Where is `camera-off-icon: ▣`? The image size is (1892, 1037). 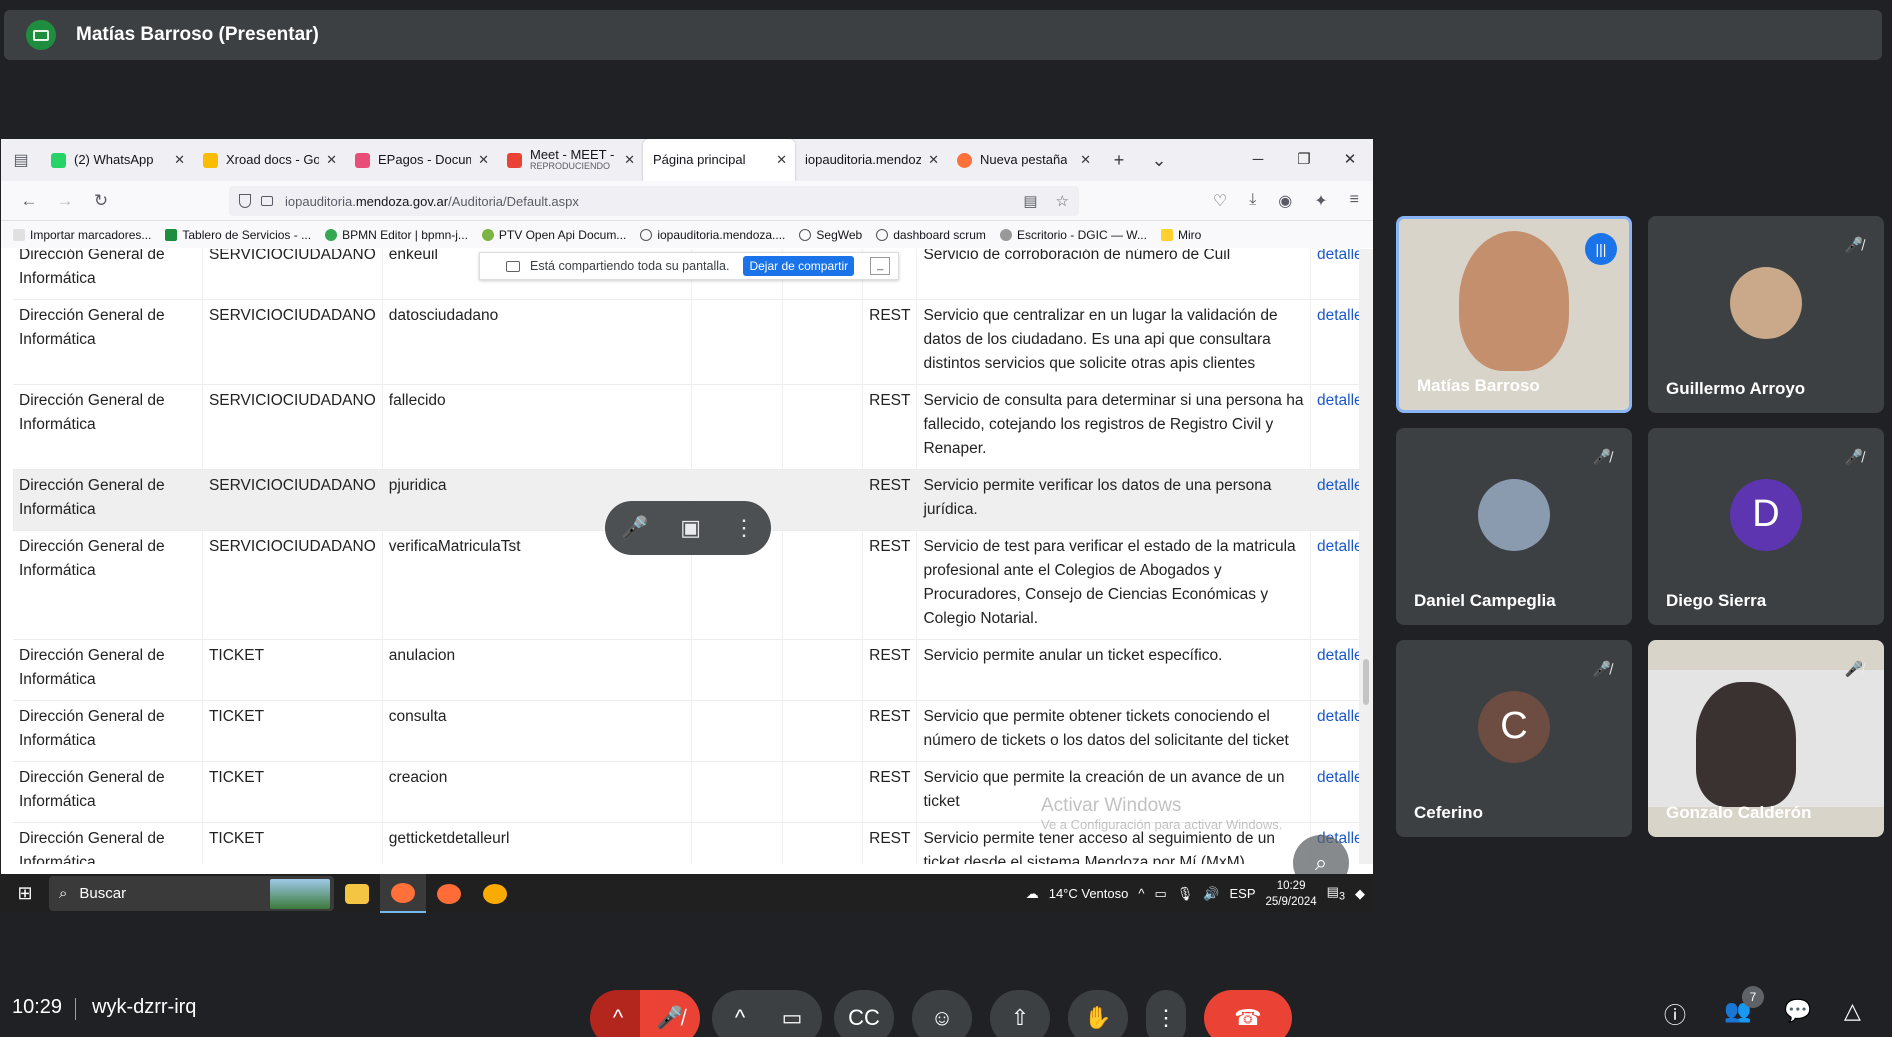
camera-off-icon: ▣ is located at coordinates (690, 528).